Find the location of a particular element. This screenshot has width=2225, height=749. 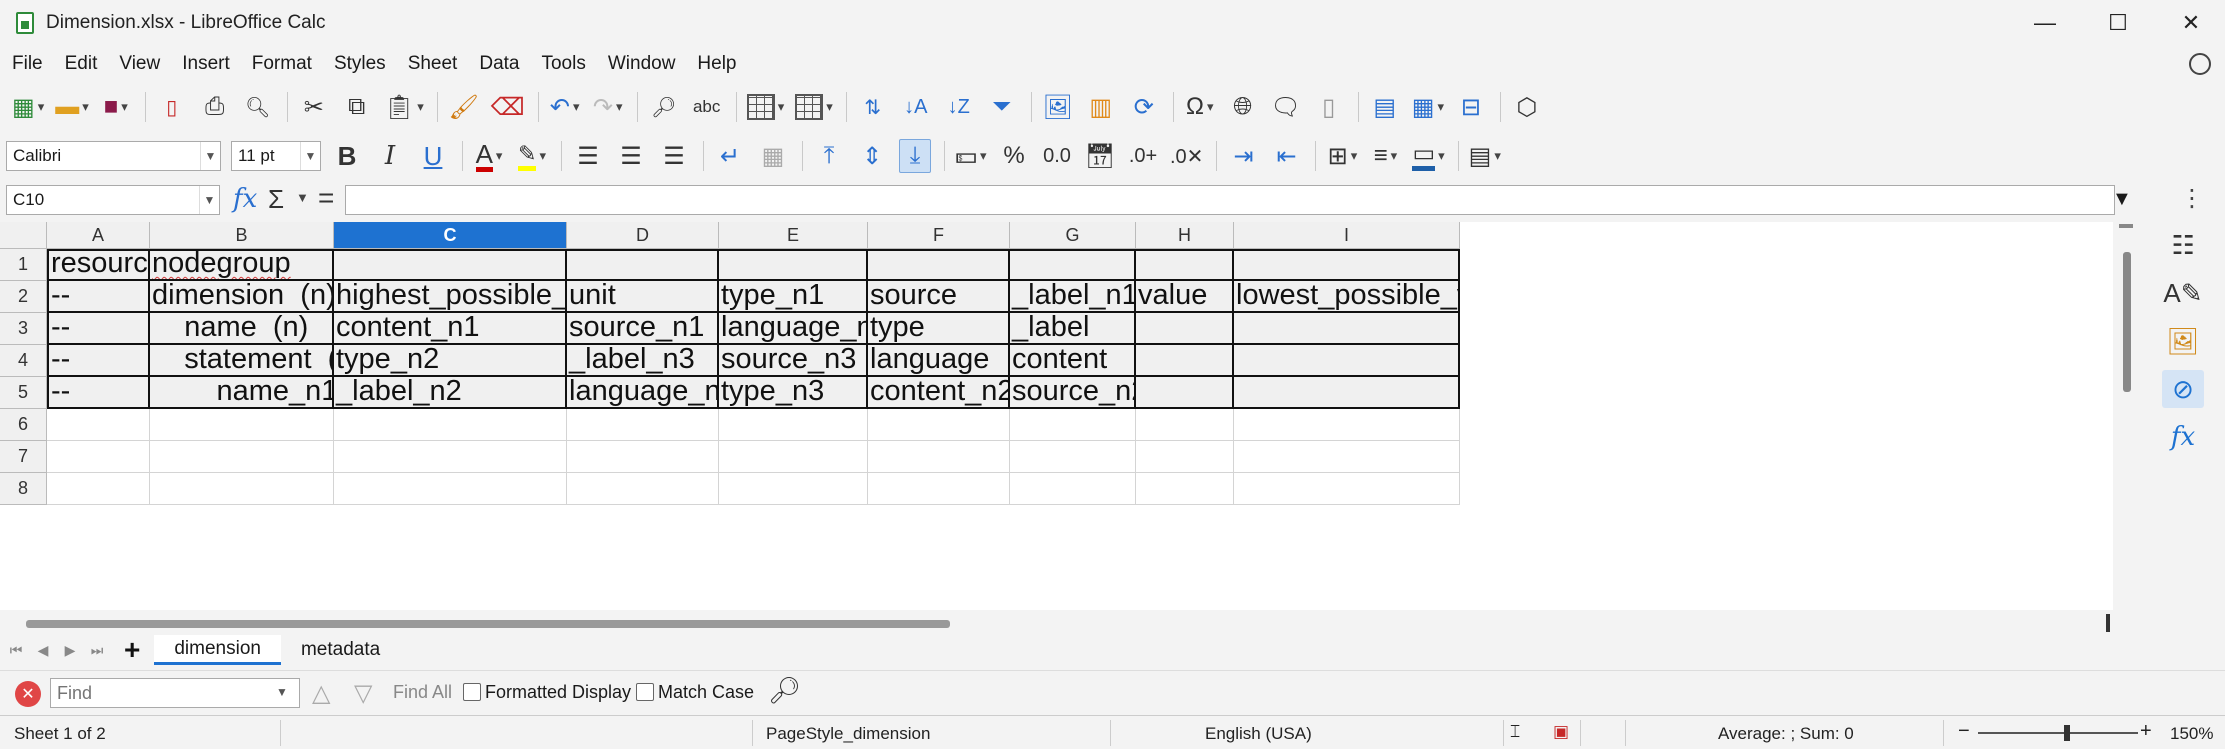

cell-c1 is located at coordinates (450, 265).